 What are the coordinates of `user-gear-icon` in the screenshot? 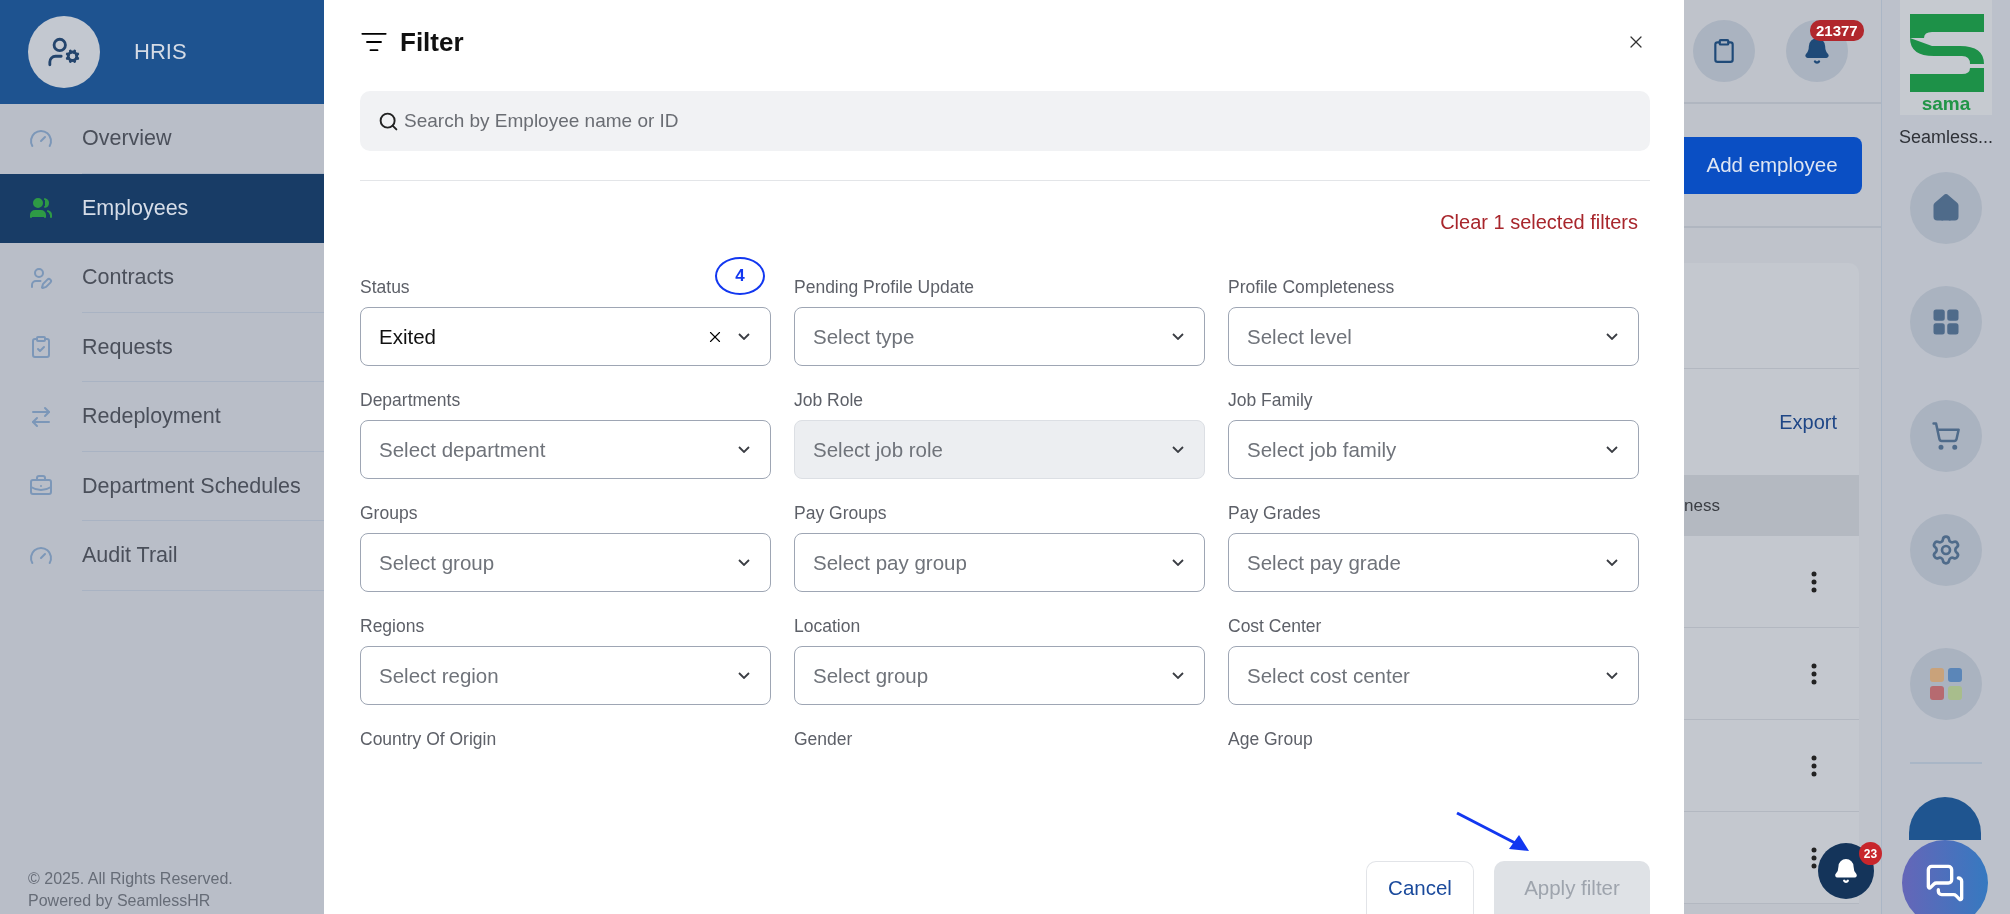 It's located at (64, 52).